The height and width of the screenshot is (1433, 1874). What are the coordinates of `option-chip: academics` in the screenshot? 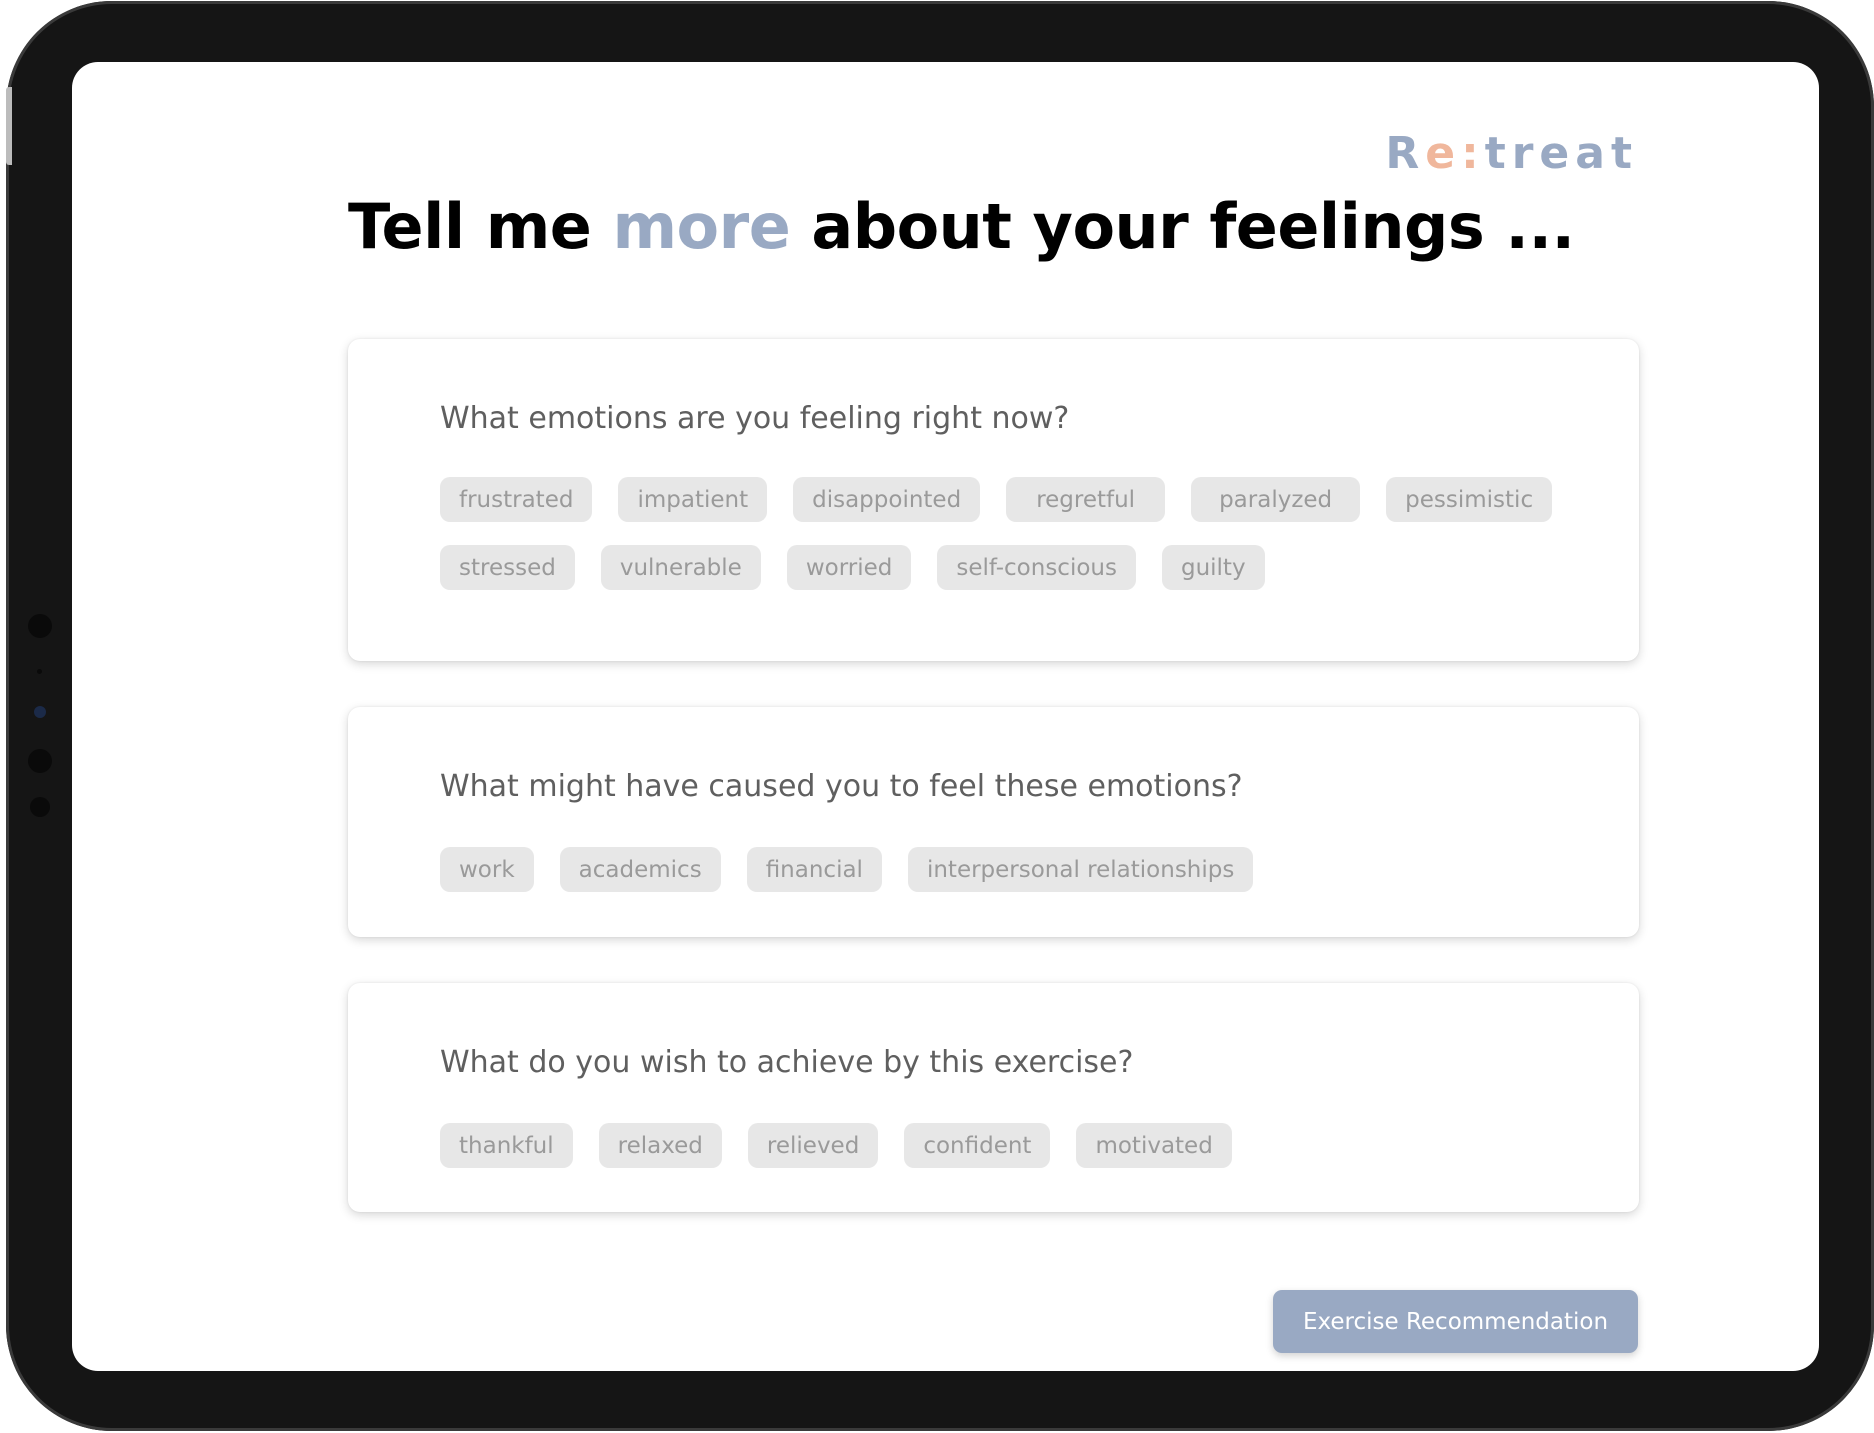 It's located at (640, 869).